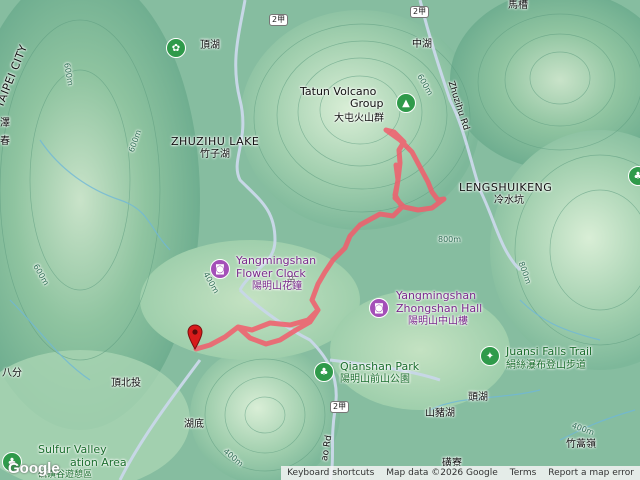  Describe the element at coordinates (581, 444) in the screenshot. I see `label-zhuaoling: 竹蒿嶺` at that location.